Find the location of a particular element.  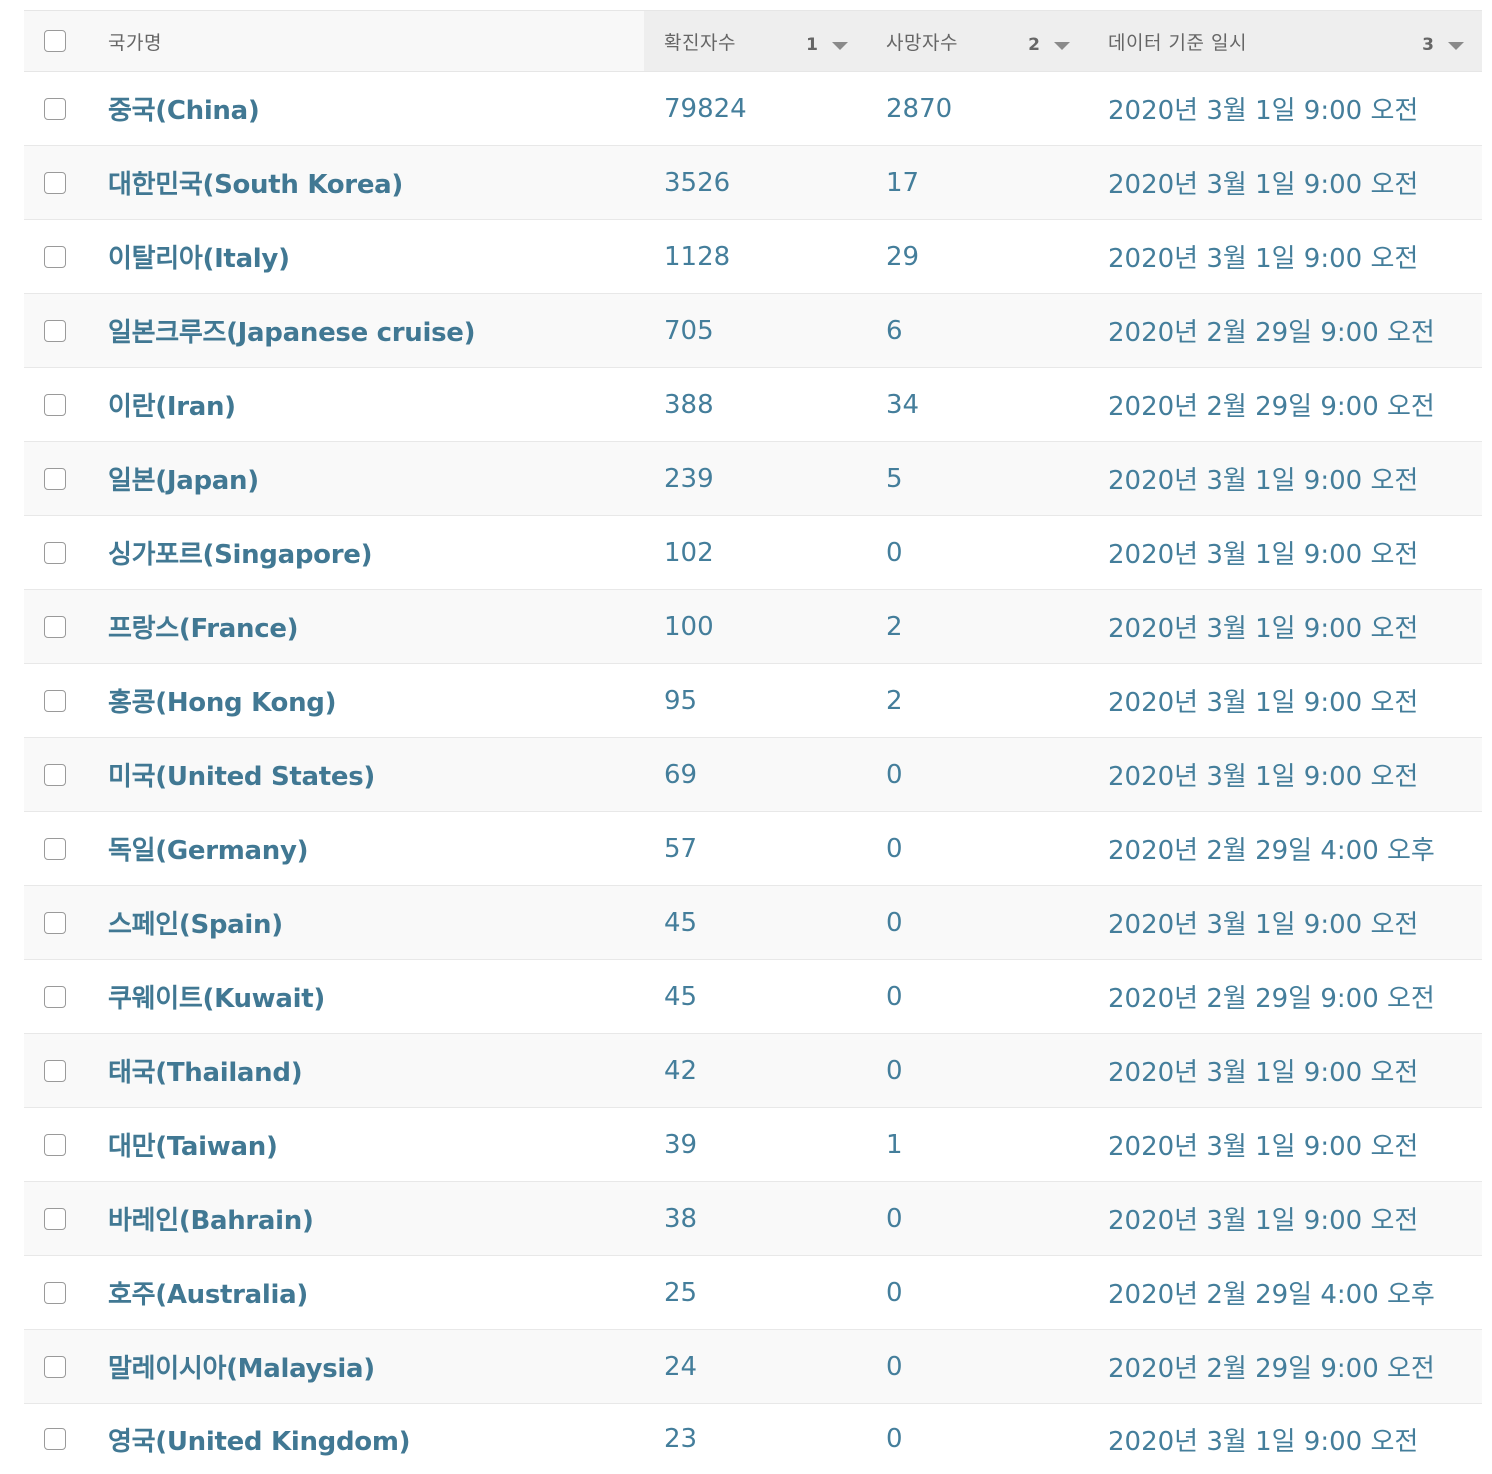

country-link: 홍콩(Hong Kong) is located at coordinates (222, 703).